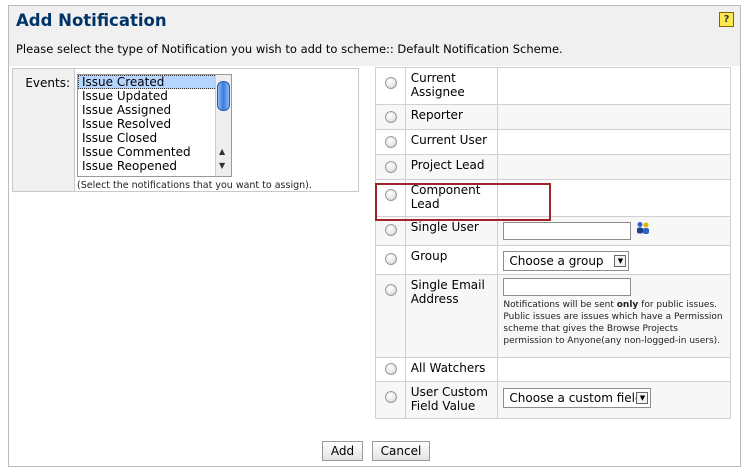 Image resolution: width=748 pixels, height=474 pixels. I want to click on scroll-up-icon: ▲, so click(222, 151).